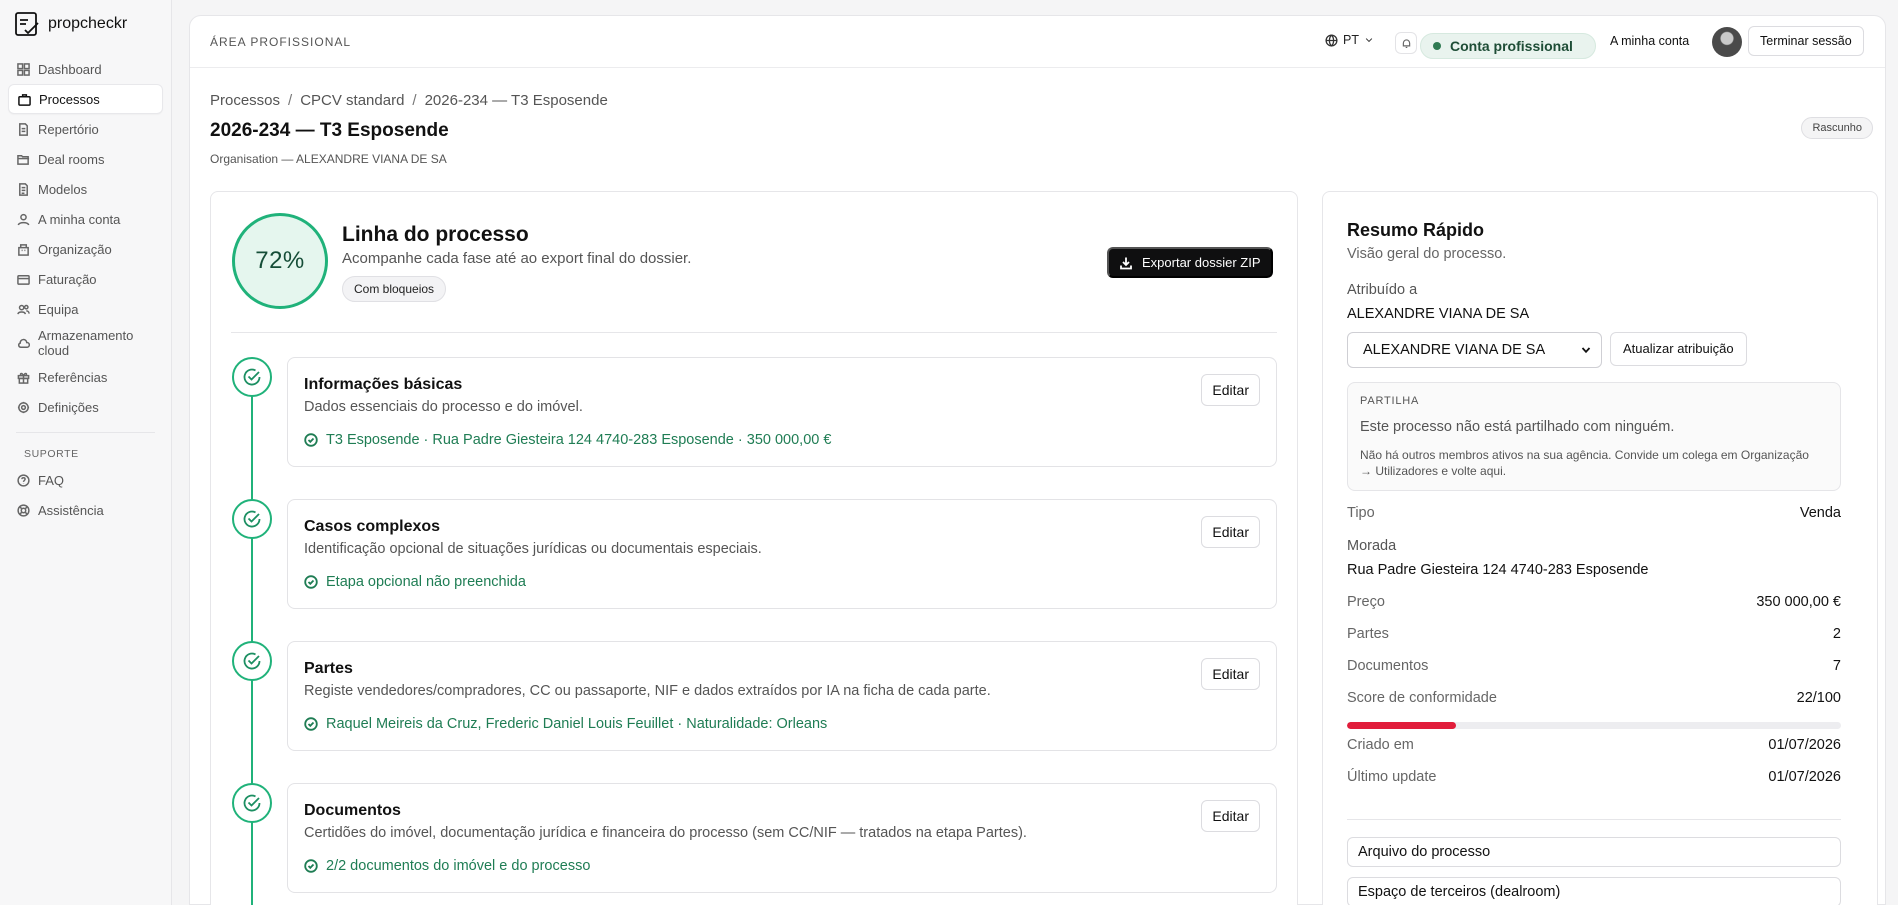 Image resolution: width=1898 pixels, height=905 pixels. What do you see at coordinates (23, 219) in the screenshot?
I see `user-icon` at bounding box center [23, 219].